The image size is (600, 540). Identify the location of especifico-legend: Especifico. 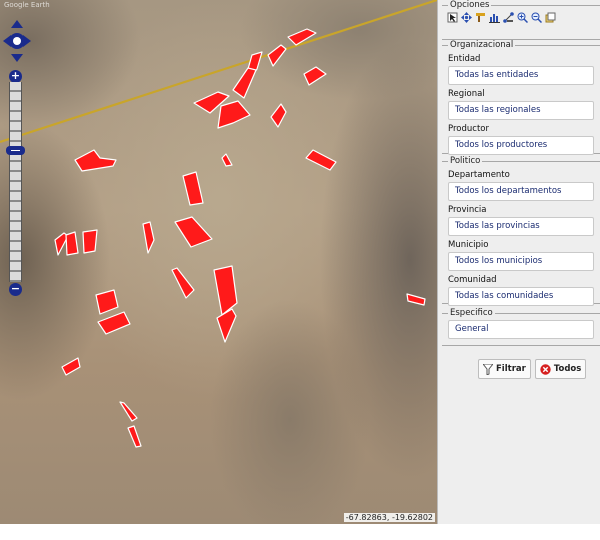
(471, 313).